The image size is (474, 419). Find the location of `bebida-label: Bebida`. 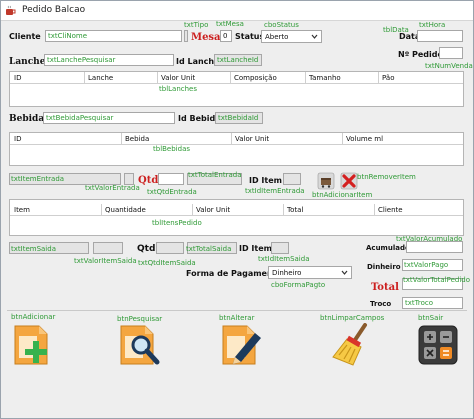

bebida-label: Bebida is located at coordinates (27, 119).